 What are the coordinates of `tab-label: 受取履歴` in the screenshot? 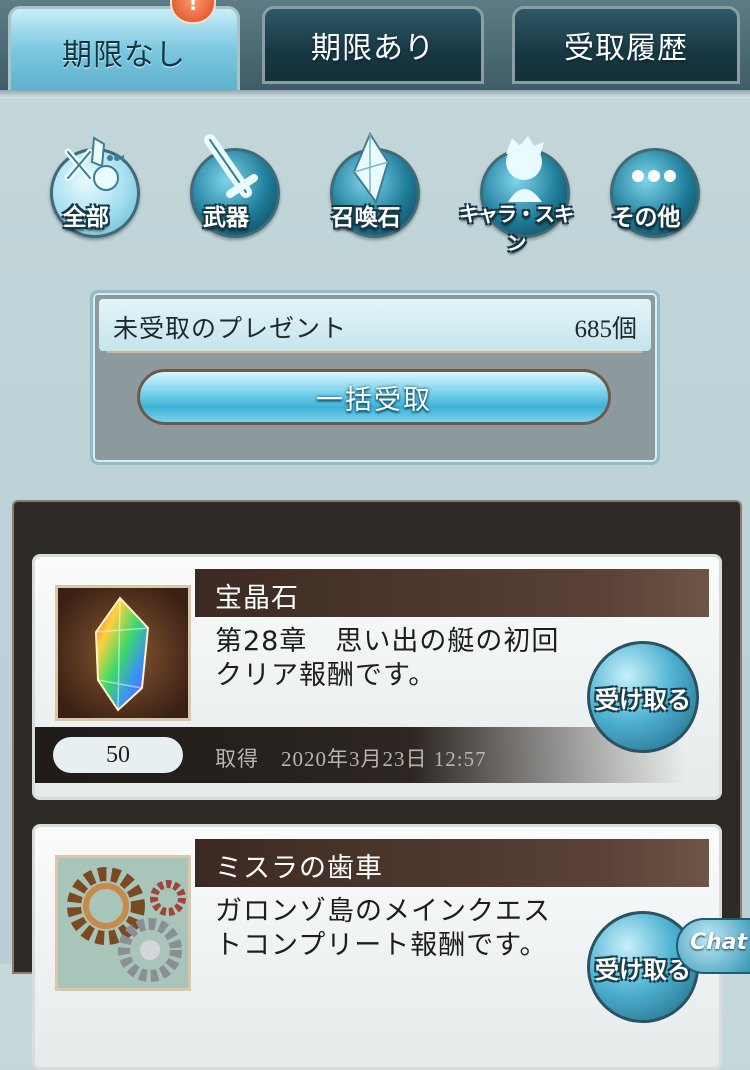 It's located at (626, 48).